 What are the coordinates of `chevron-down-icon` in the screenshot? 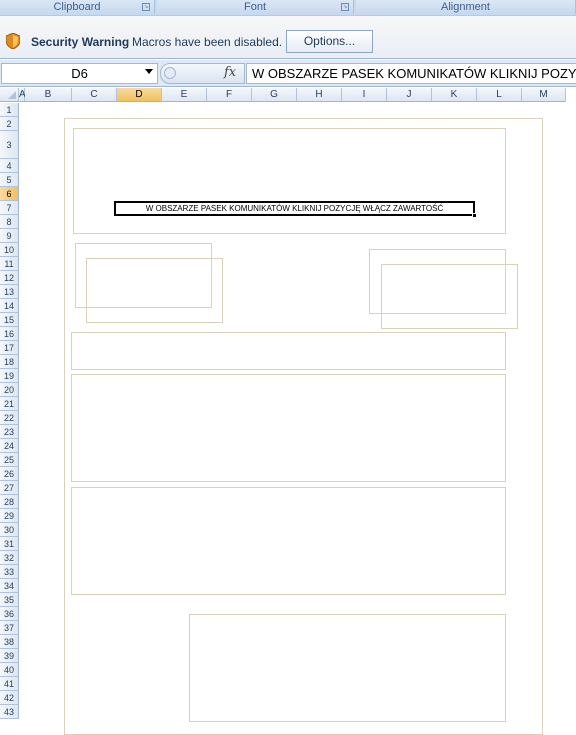 It's located at (149, 71).